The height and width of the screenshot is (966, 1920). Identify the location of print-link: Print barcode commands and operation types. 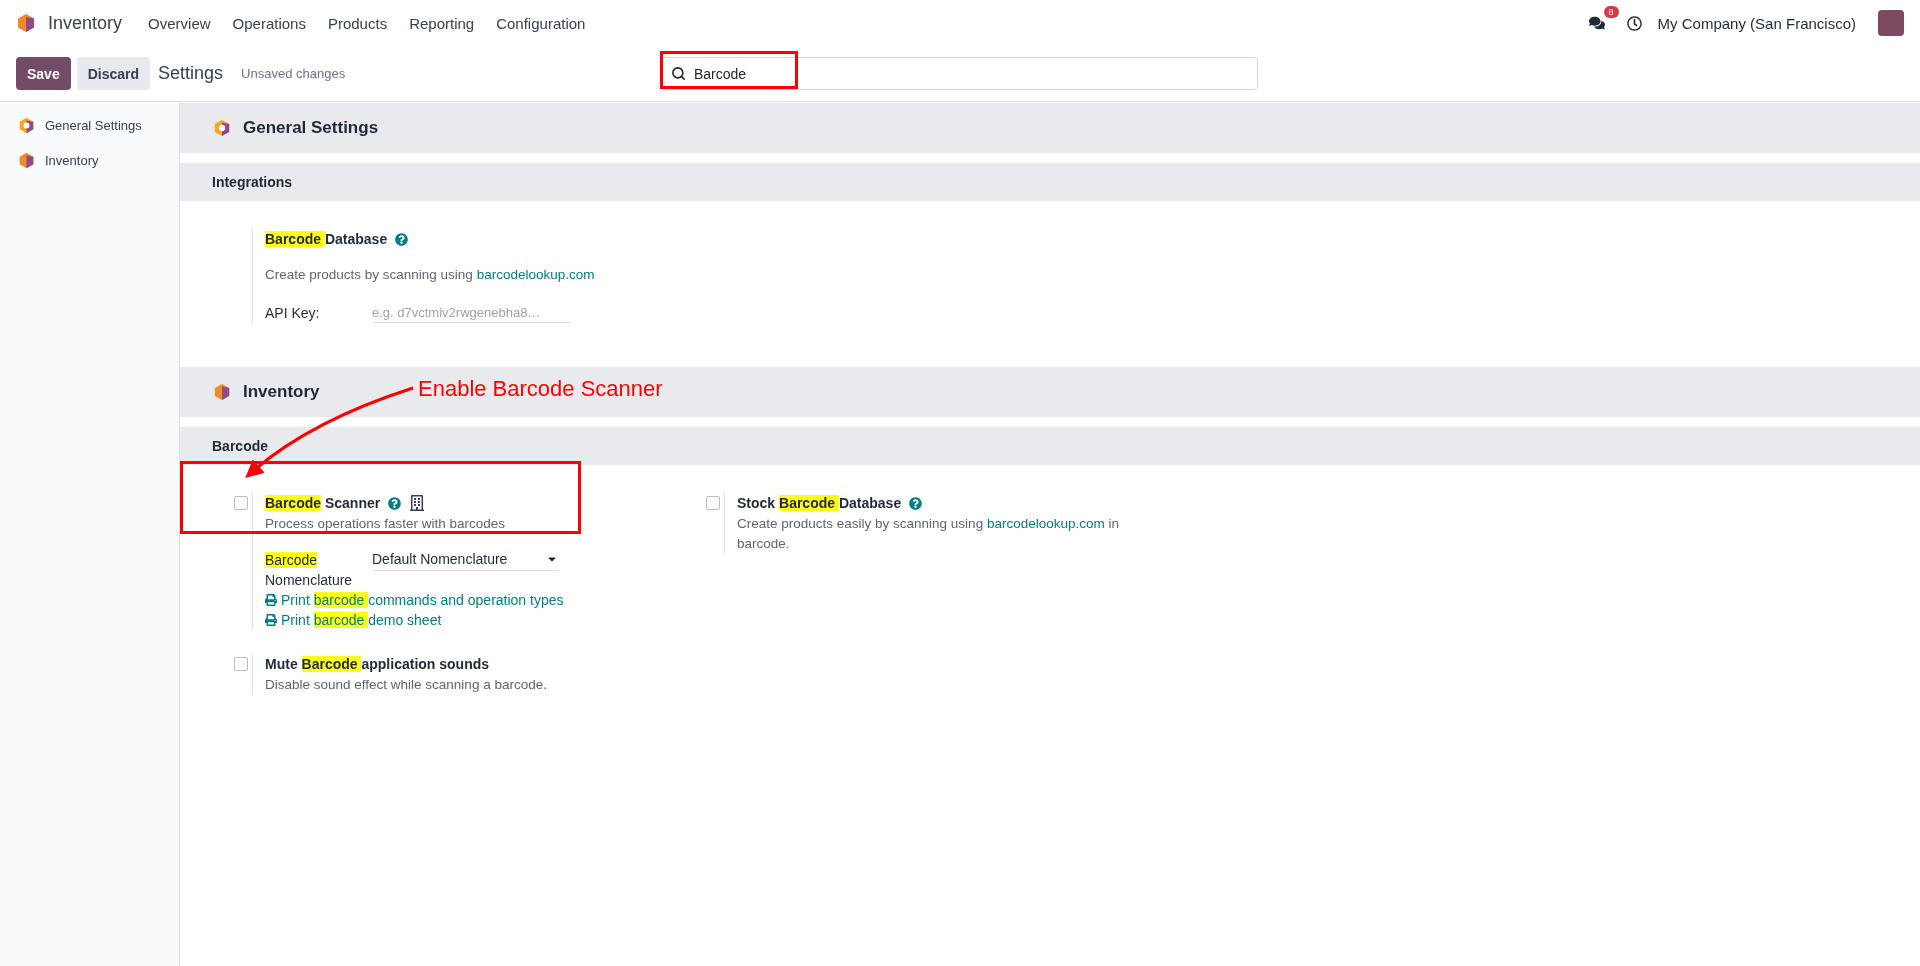
(479, 600).